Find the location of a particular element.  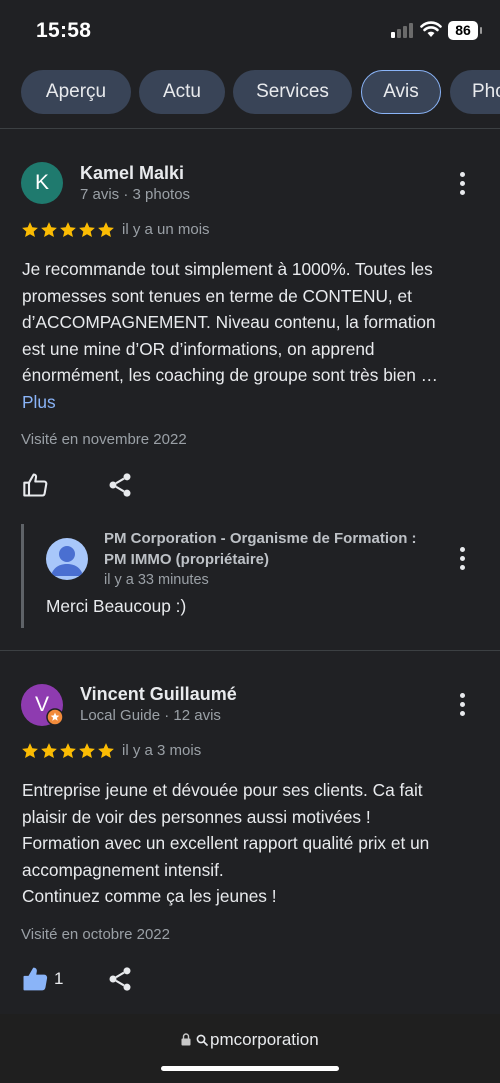

reply-text: Merci Beaucoup :) is located at coordinates (116, 606).